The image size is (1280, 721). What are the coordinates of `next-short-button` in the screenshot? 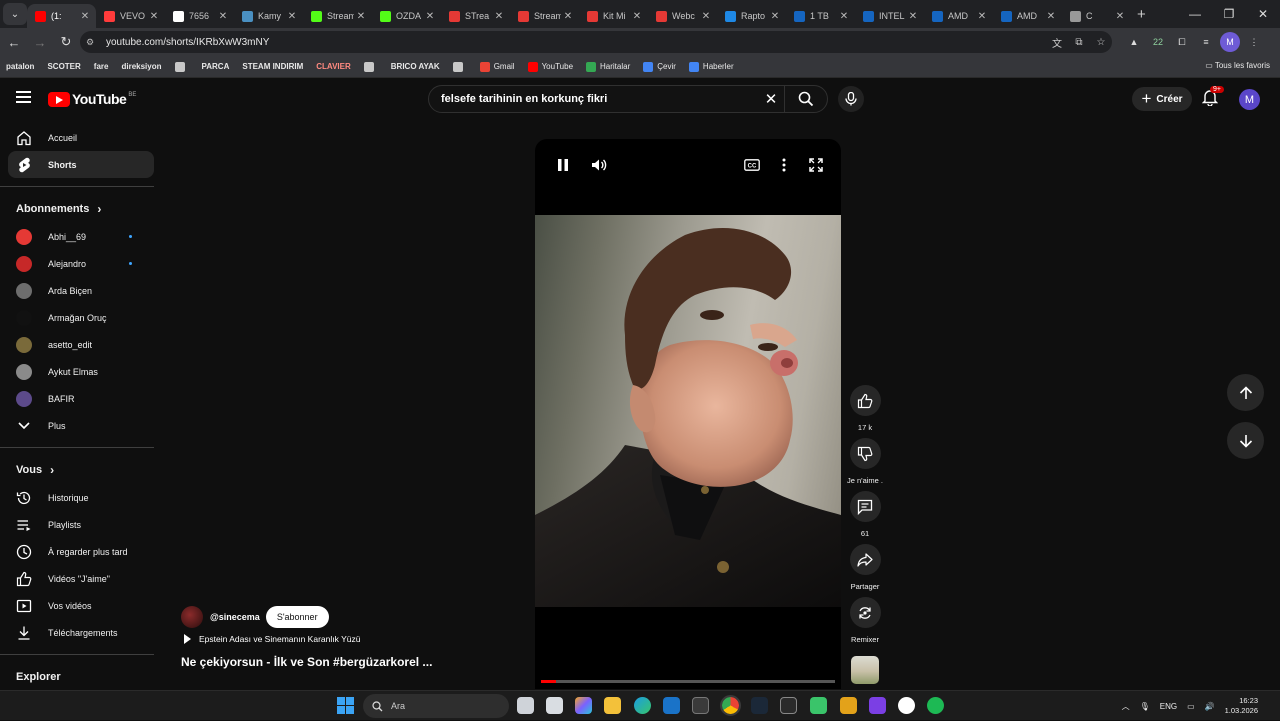 It's located at (1245, 440).